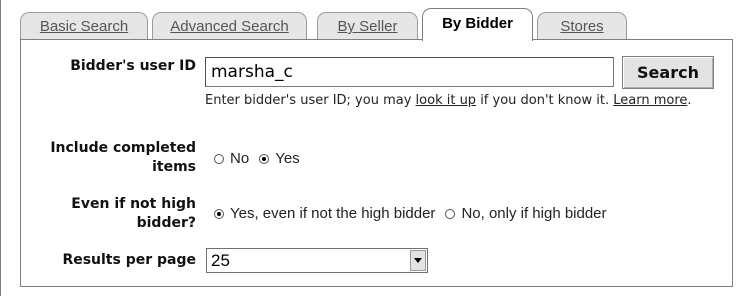  I want to click on tab-by-bidder: By Bidder, so click(477, 24).